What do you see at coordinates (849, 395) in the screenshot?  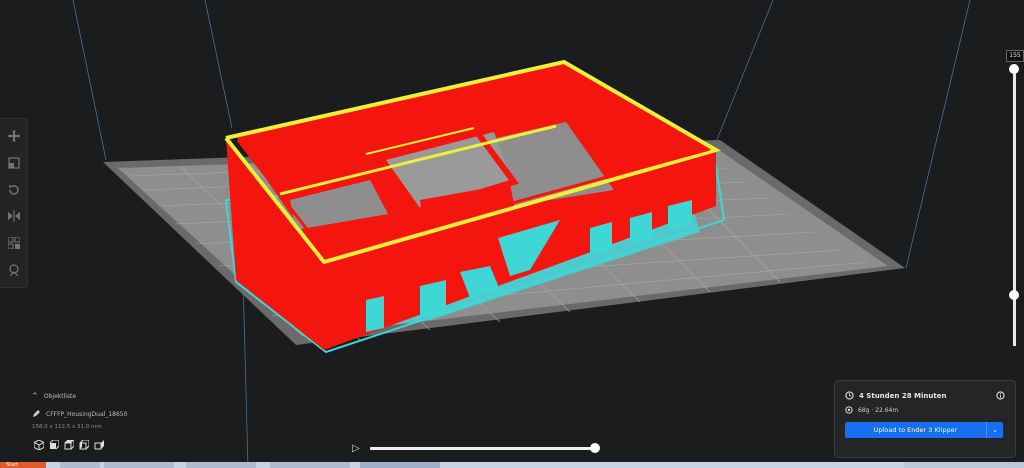 I see `clock-icon` at bounding box center [849, 395].